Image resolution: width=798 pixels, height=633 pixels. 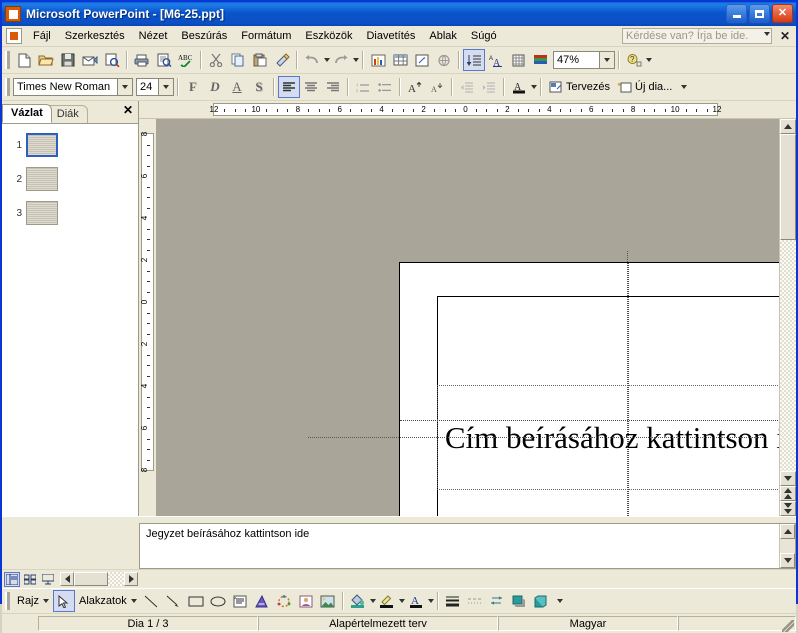 What do you see at coordinates (204, 36) in the screenshot?
I see `menu-item-insert: Beszúrás` at bounding box center [204, 36].